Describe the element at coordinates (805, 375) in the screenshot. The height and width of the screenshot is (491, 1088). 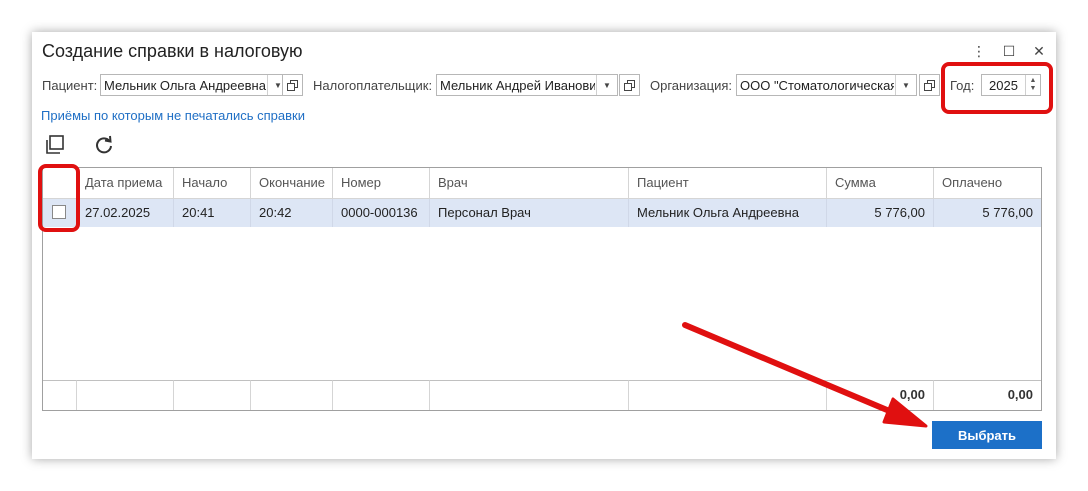
I see `arrow-annotation-icon` at that location.